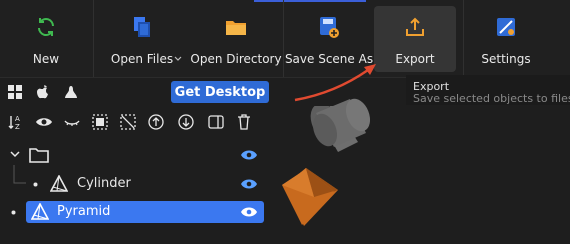 This screenshot has width=570, height=244. I want to click on scene-tools-bar: AZ, so click(136, 122).